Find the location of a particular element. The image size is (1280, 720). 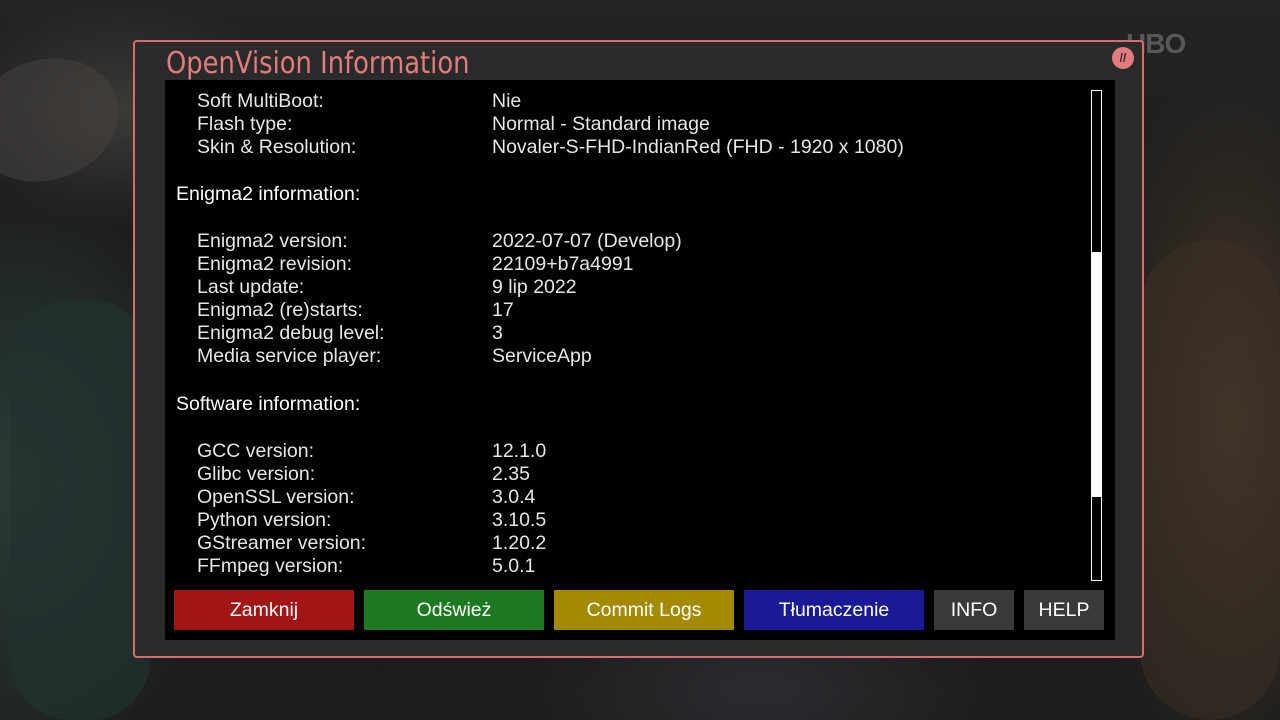

info-key: Glibc version: is located at coordinates (256, 474).